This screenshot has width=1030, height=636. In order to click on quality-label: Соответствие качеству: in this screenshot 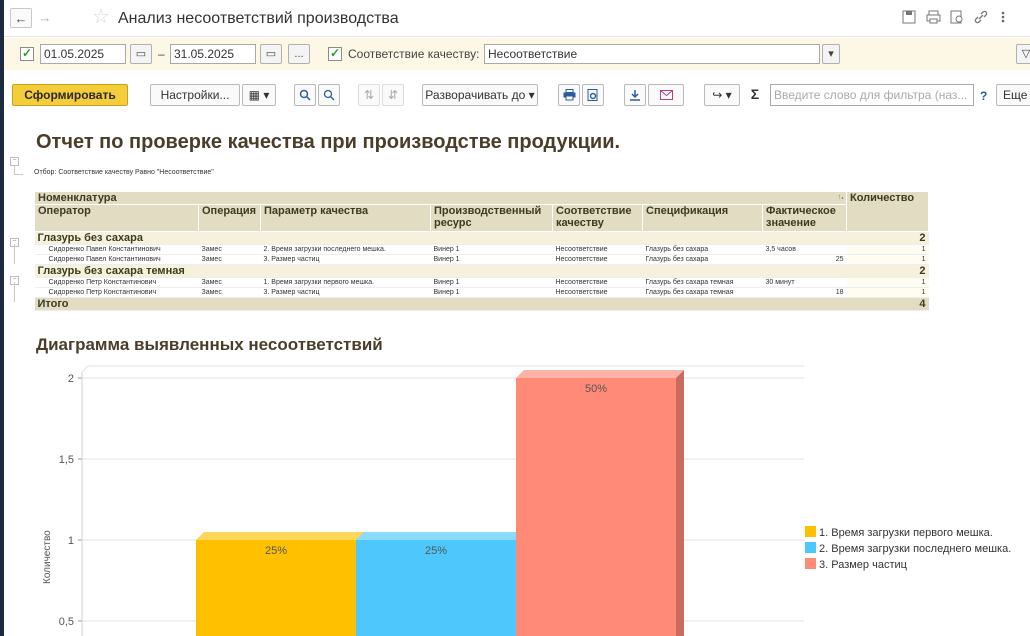, I will do `click(414, 54)`.